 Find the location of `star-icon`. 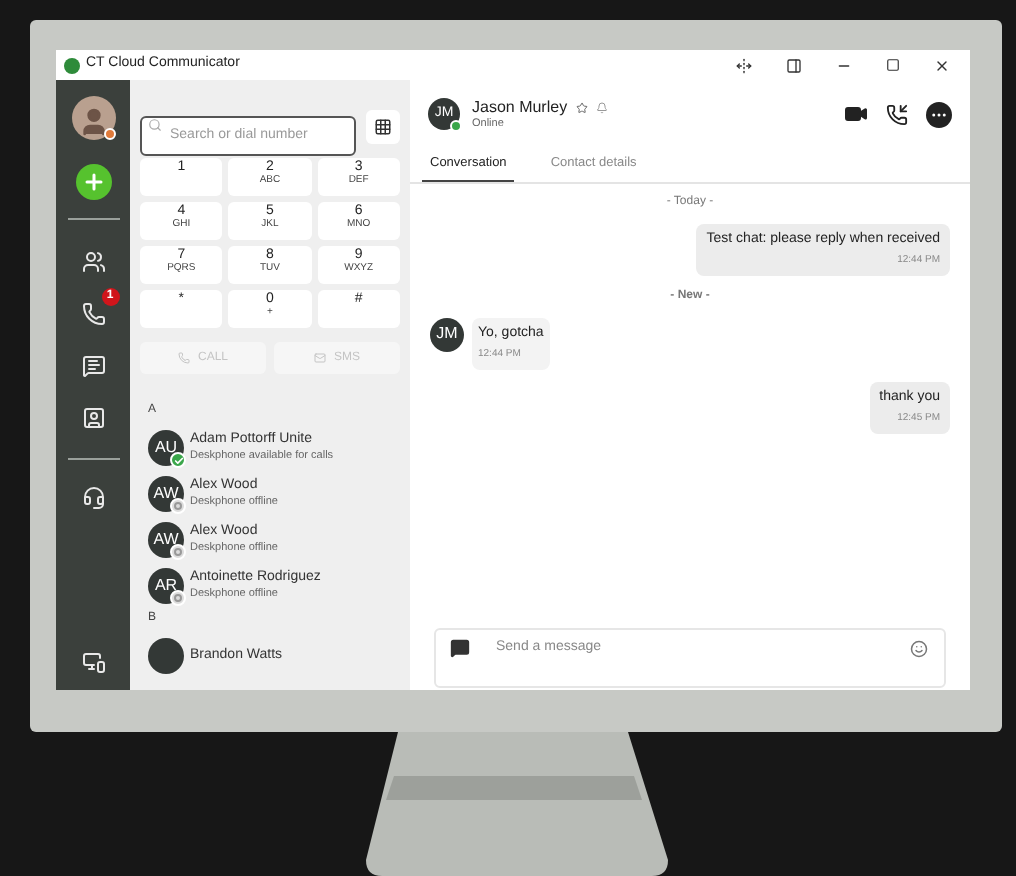

star-icon is located at coordinates (581, 108).